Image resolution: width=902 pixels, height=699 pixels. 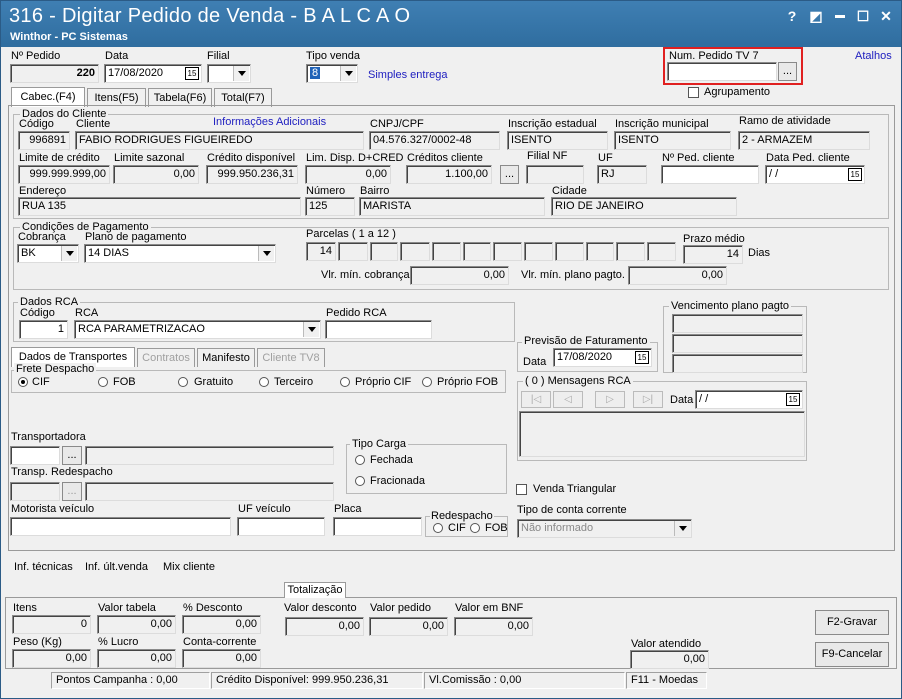 What do you see at coordinates (610, 399) in the screenshot?
I see `next-icon: ▷` at bounding box center [610, 399].